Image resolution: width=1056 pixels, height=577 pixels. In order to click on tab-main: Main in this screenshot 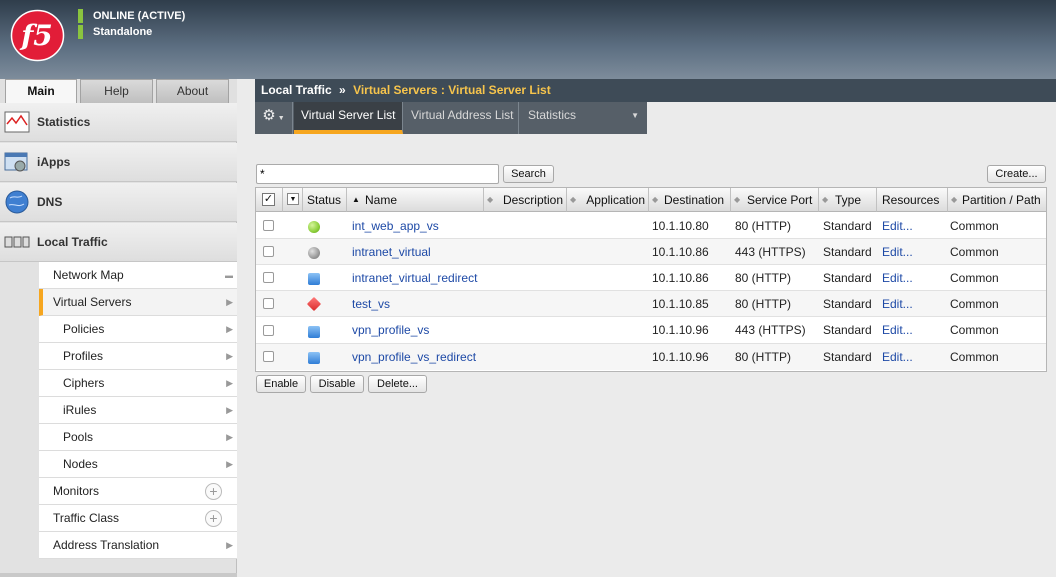, I will do `click(41, 91)`.